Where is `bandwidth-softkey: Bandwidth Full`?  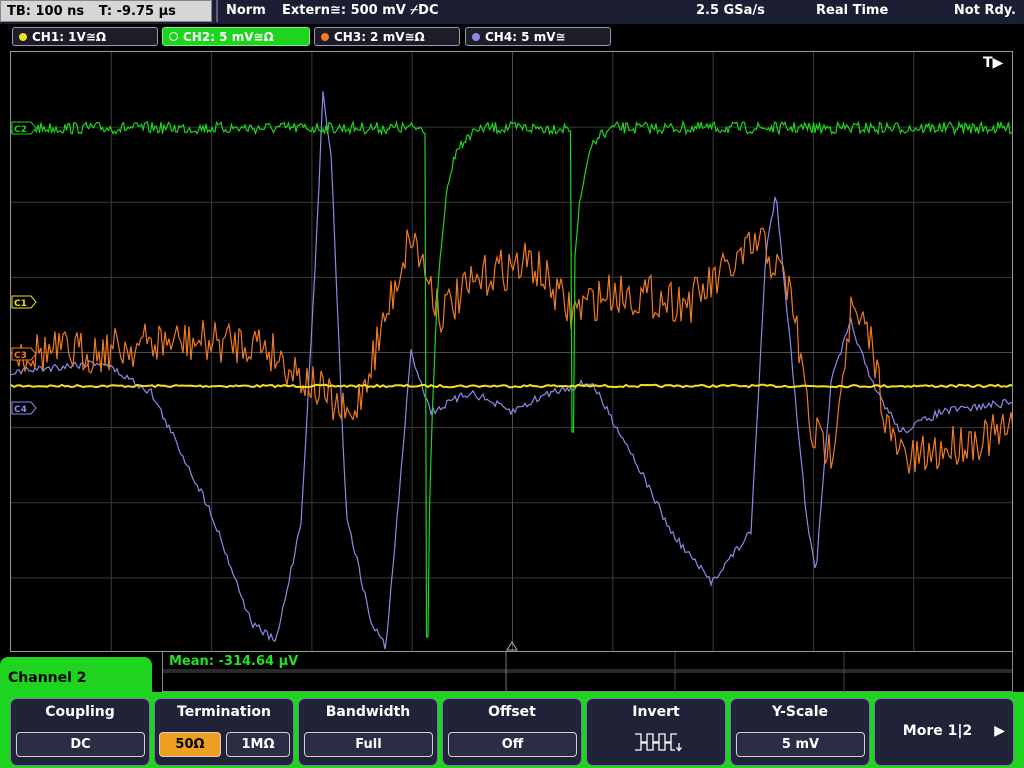
bandwidth-softkey: Bandwidth Full is located at coordinates (368, 732).